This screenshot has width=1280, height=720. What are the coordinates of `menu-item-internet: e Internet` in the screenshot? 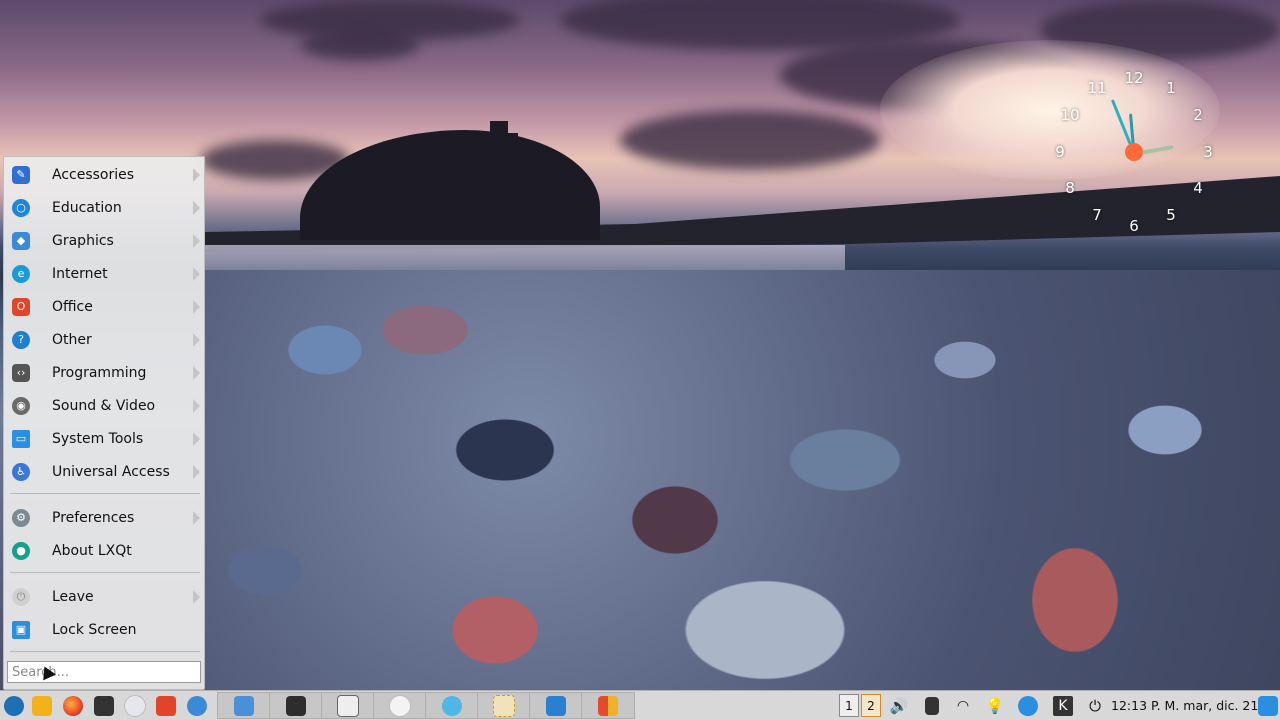 It's located at (104, 273).